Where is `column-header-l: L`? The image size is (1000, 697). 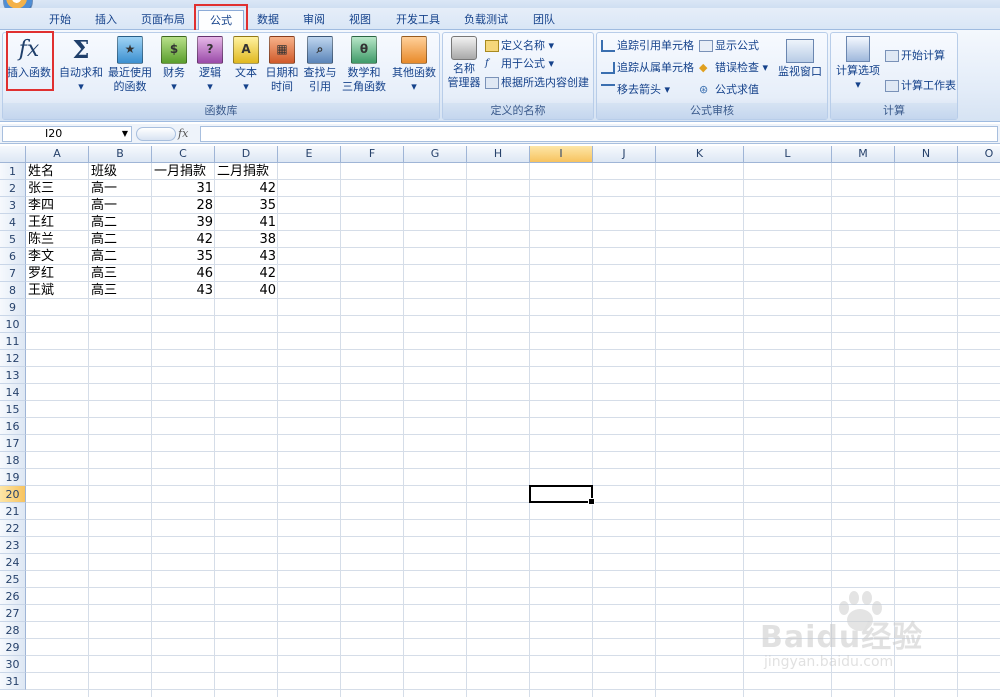
column-header-l: L is located at coordinates (788, 154).